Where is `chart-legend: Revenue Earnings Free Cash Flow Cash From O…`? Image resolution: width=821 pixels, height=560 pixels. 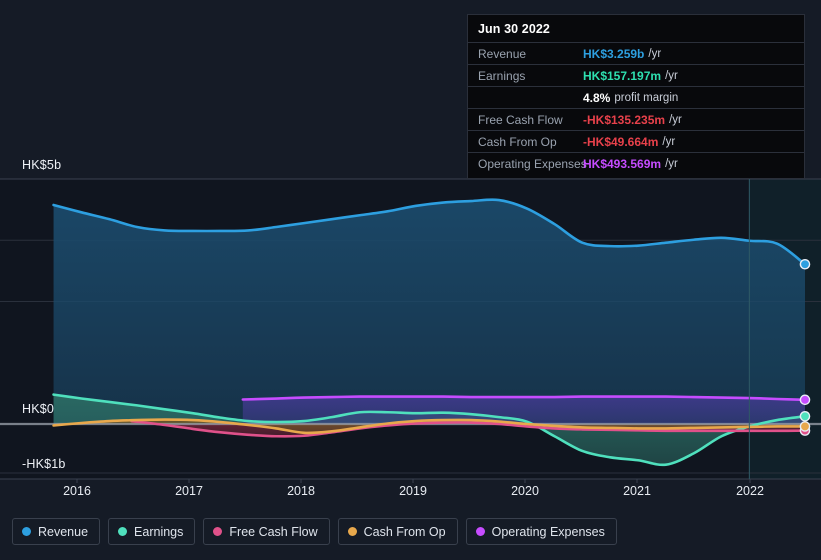 chart-legend: Revenue Earnings Free Cash Flow Cash From O… is located at coordinates (314, 531).